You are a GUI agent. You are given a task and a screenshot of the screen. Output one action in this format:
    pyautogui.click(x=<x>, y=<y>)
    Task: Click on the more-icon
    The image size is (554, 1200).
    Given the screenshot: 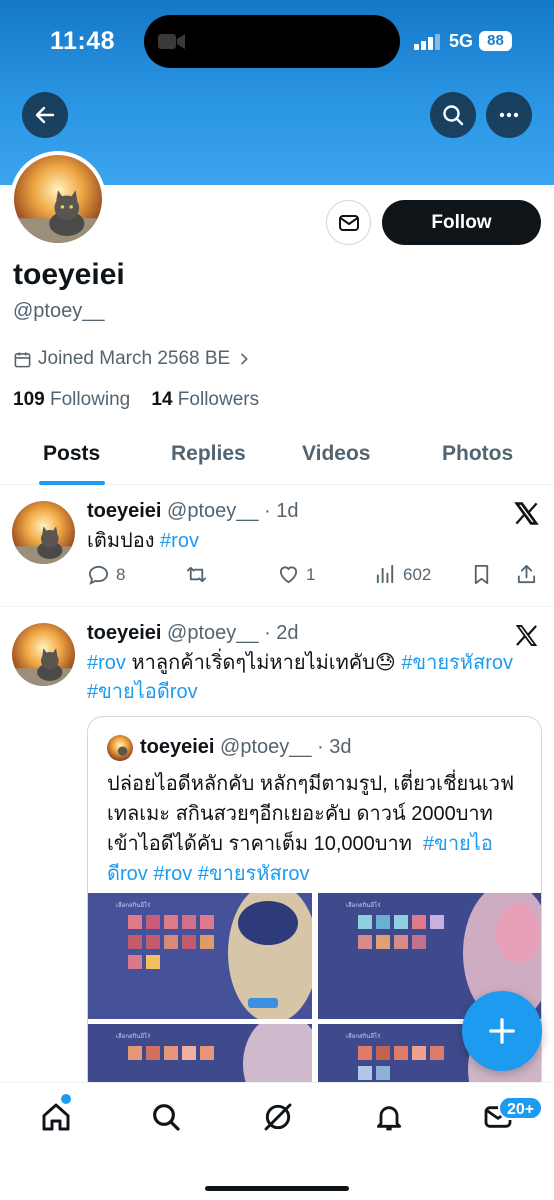 What is the action you would take?
    pyautogui.click(x=509, y=115)
    